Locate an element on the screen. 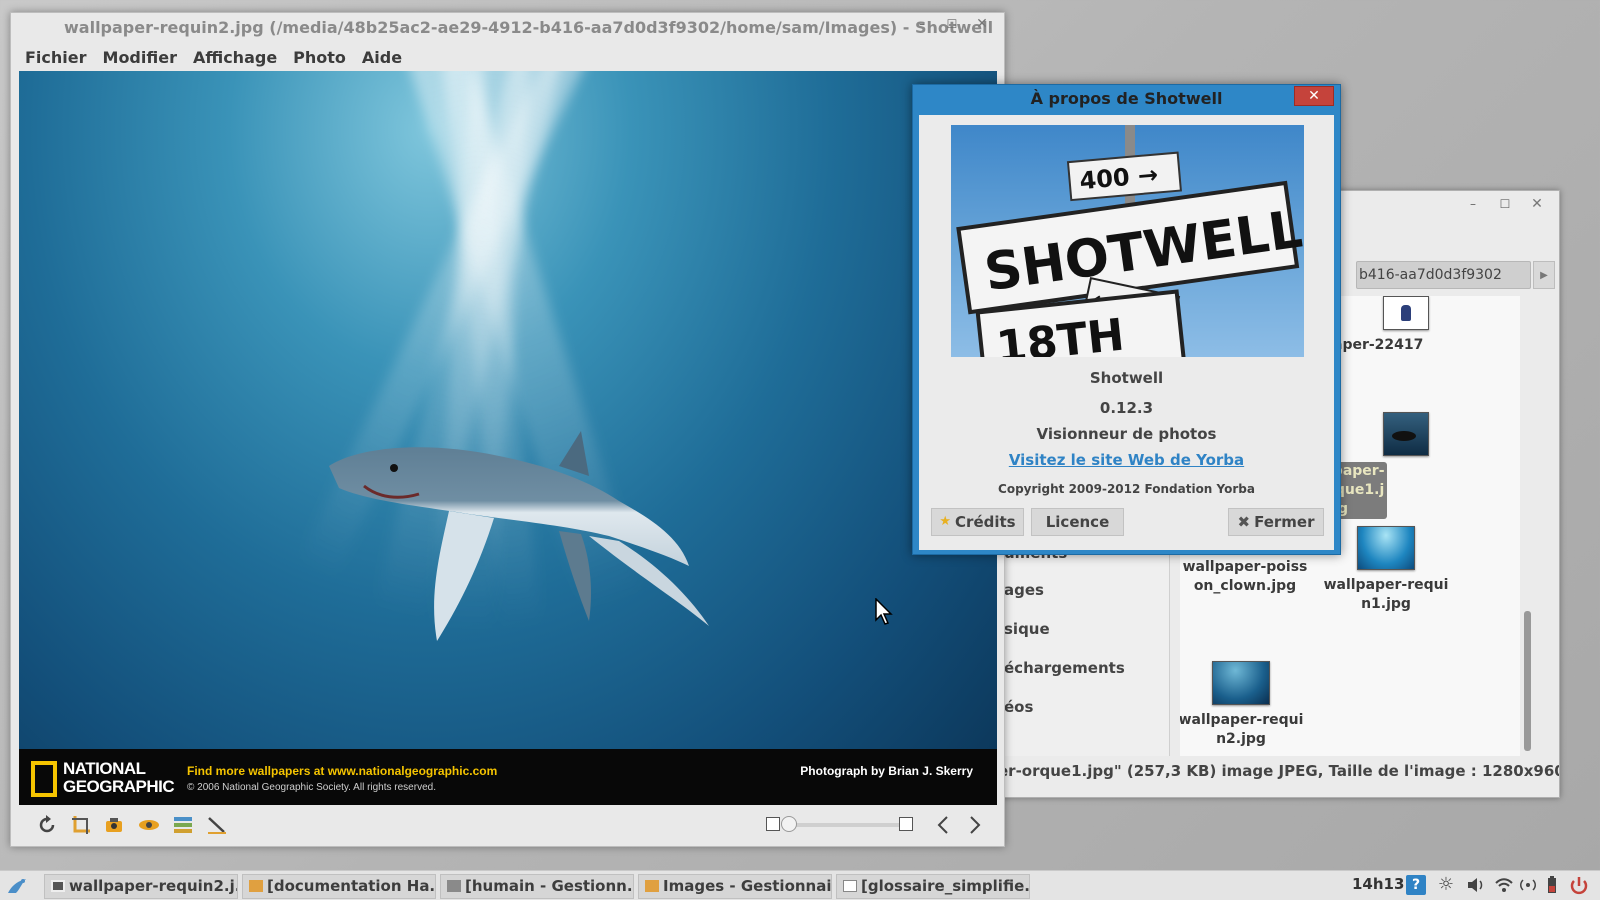 This screenshot has height=900, width=1600. zoom-slider-thumb is located at coordinates (788, 824).